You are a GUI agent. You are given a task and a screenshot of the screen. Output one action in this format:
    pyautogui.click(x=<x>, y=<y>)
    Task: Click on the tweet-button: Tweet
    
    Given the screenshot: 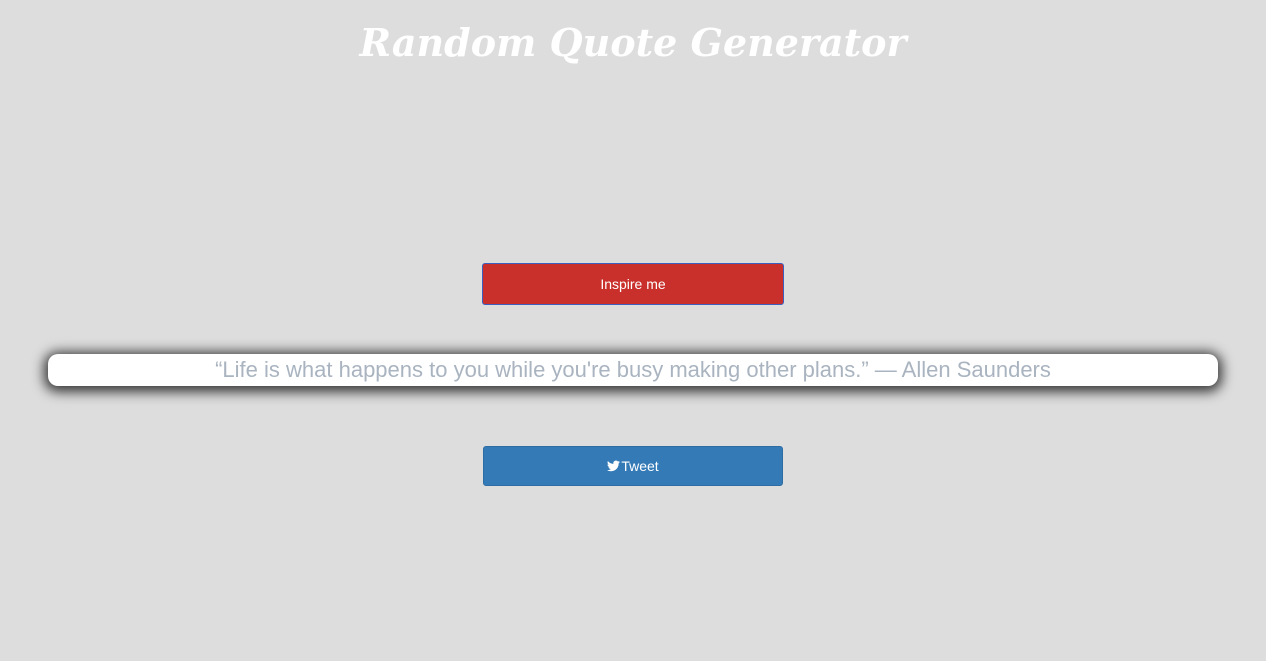 What is the action you would take?
    pyautogui.click(x=633, y=466)
    